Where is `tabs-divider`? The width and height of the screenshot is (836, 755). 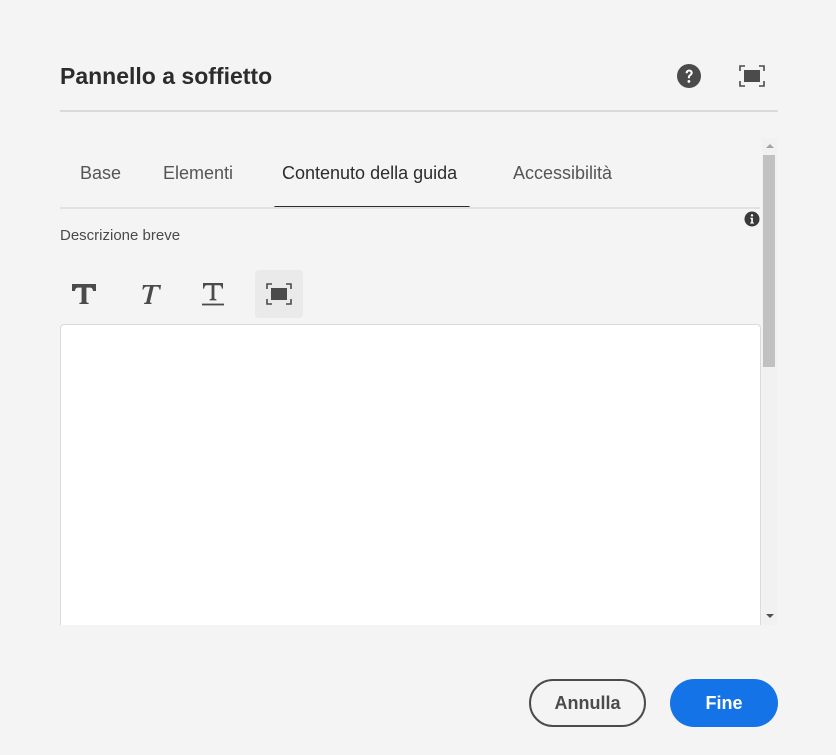
tabs-divider is located at coordinates (410, 208).